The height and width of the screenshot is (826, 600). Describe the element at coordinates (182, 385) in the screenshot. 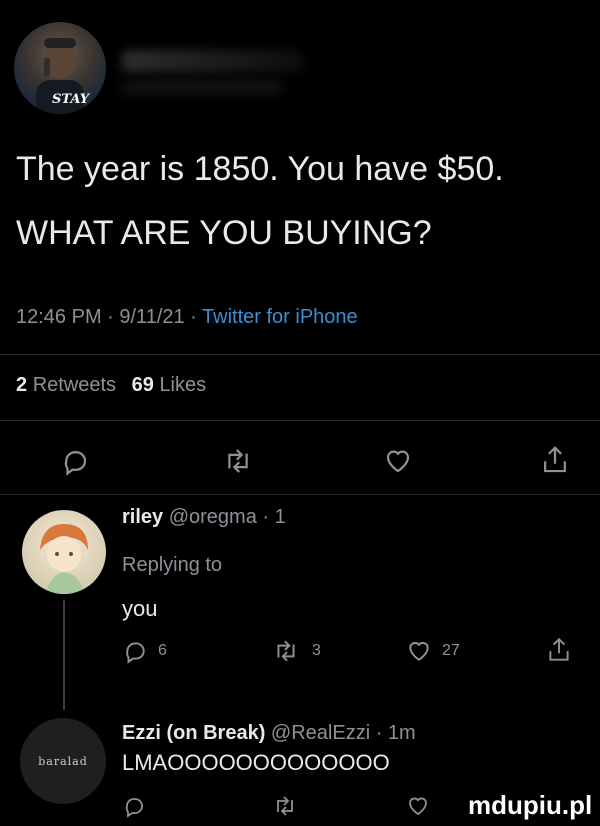

I see `likes-label: Likes` at that location.